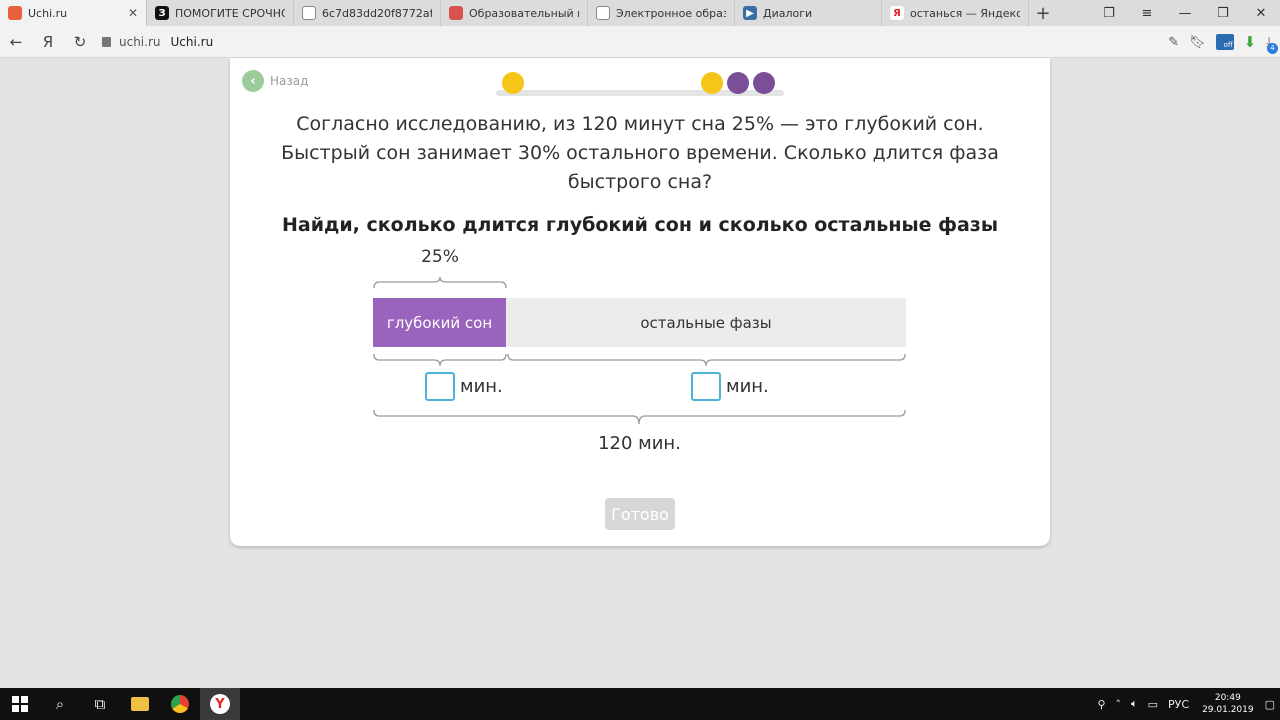 Image resolution: width=1280 pixels, height=720 pixels. What do you see at coordinates (377, 13) in the screenshot?
I see `tab-title: 6c7d83dd20f8772af2ee6` at bounding box center [377, 13].